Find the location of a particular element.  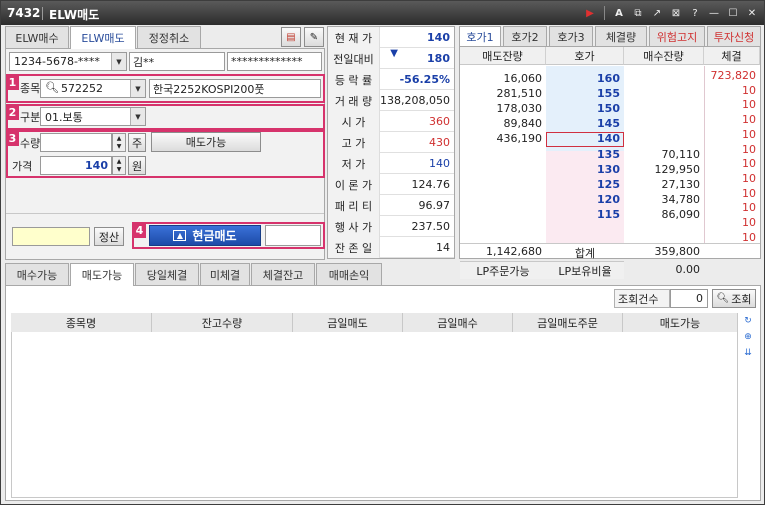

settle-button: 정산 is located at coordinates (109, 236).